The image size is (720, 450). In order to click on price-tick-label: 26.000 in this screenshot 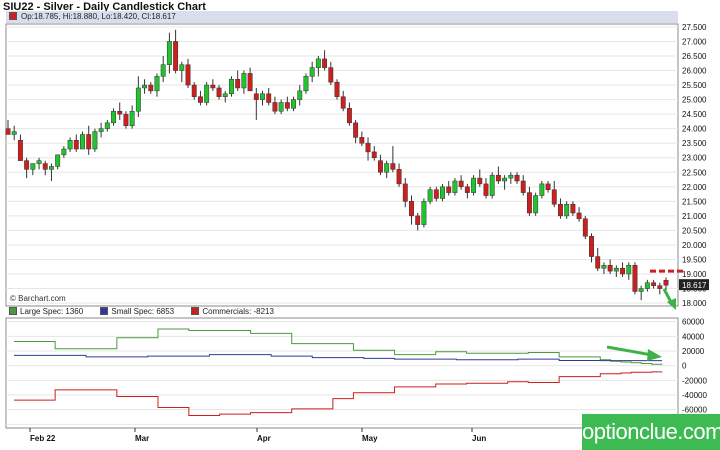, I will do `click(694, 71)`.